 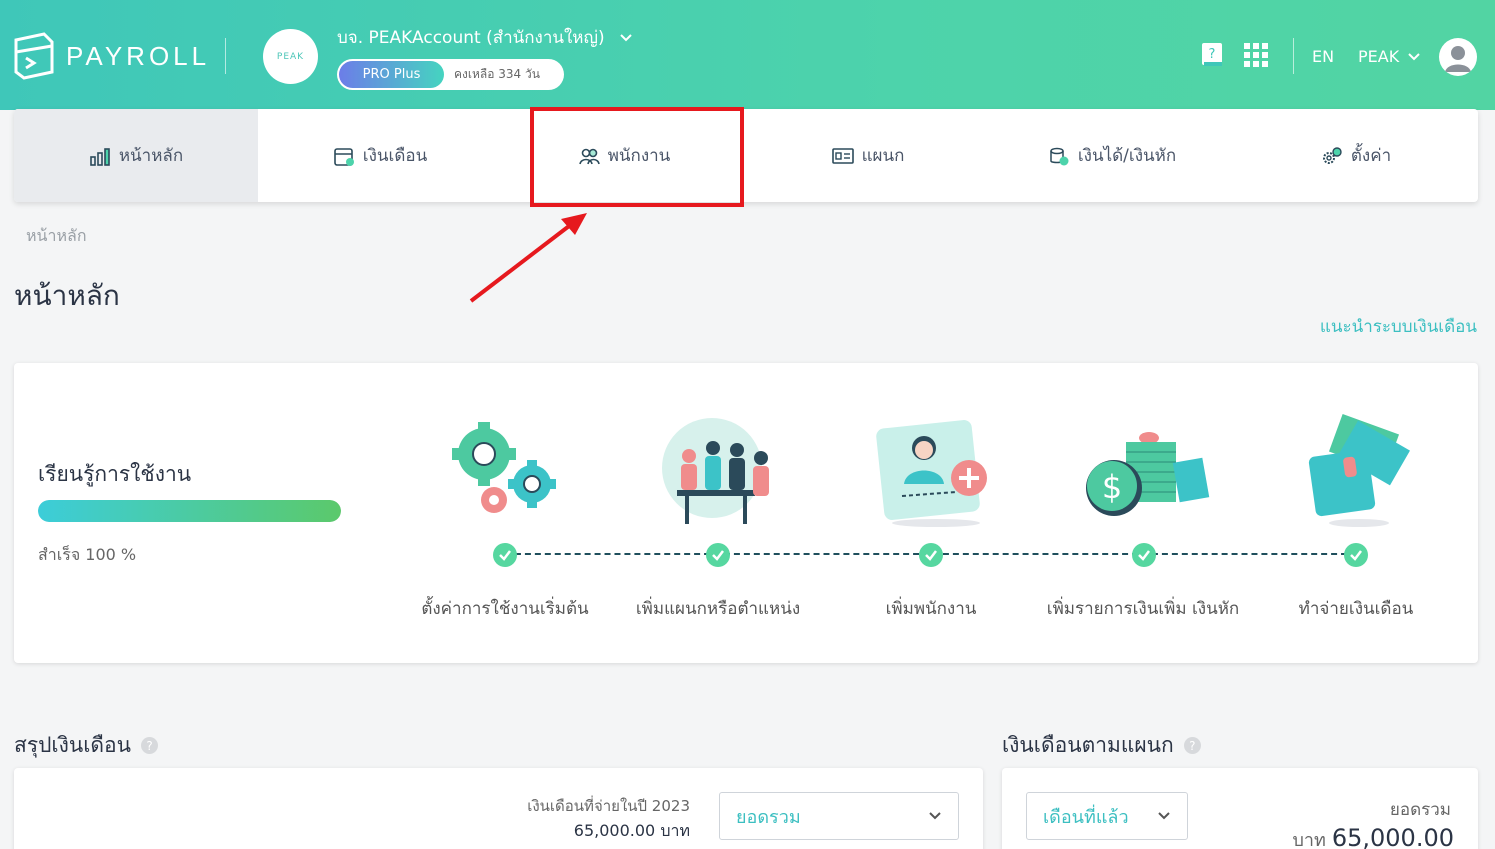 I want to click on step-label: เพิ่มพนักงาน, so click(x=931, y=608).